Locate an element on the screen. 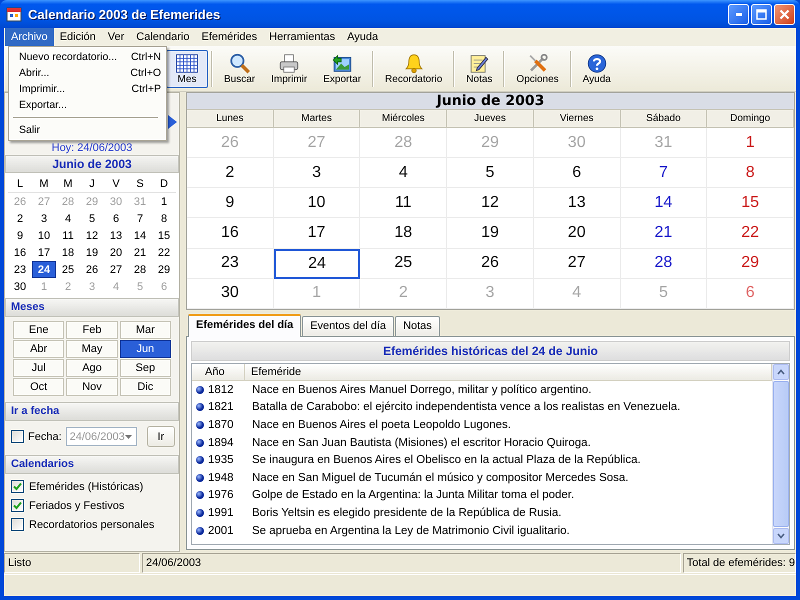 Image resolution: width=800 pixels, height=600 pixels. day-cell: 18 is located at coordinates (404, 233).